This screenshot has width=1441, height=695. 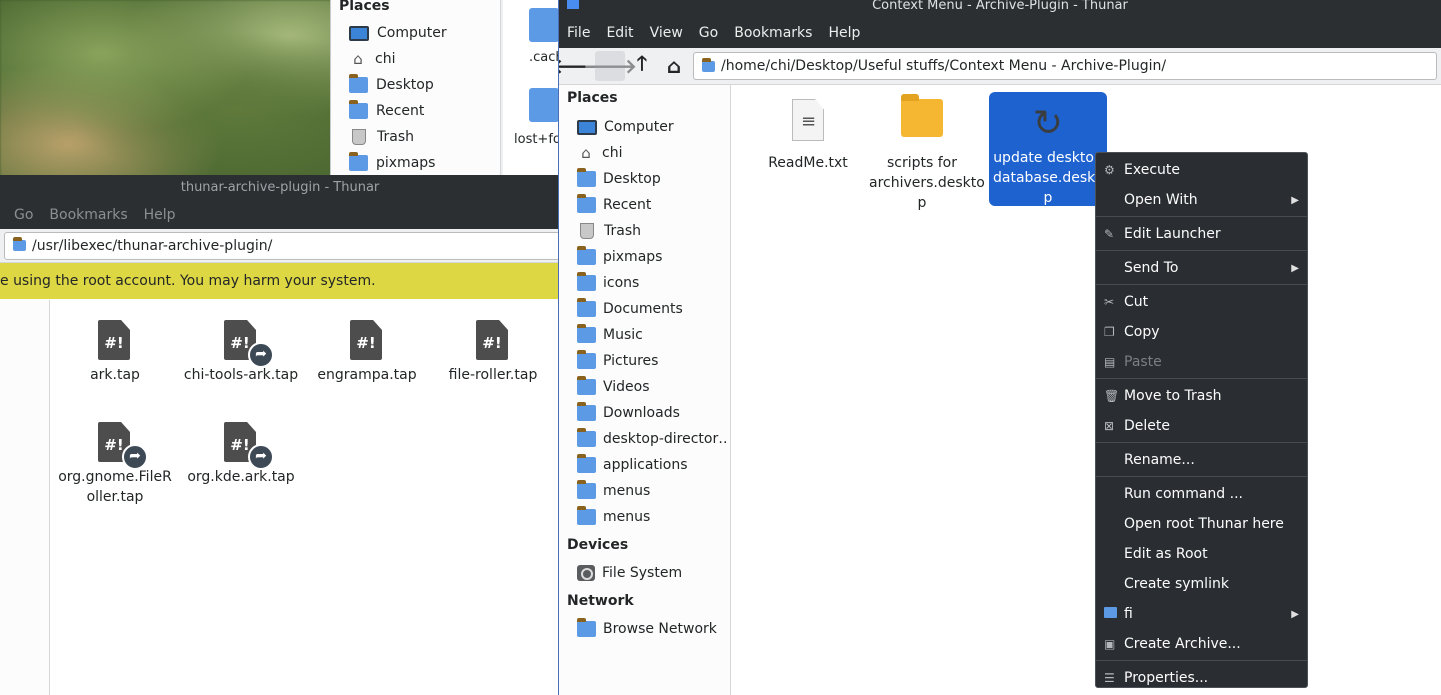 I want to click on documents-folder-icon, so click(x=586, y=307).